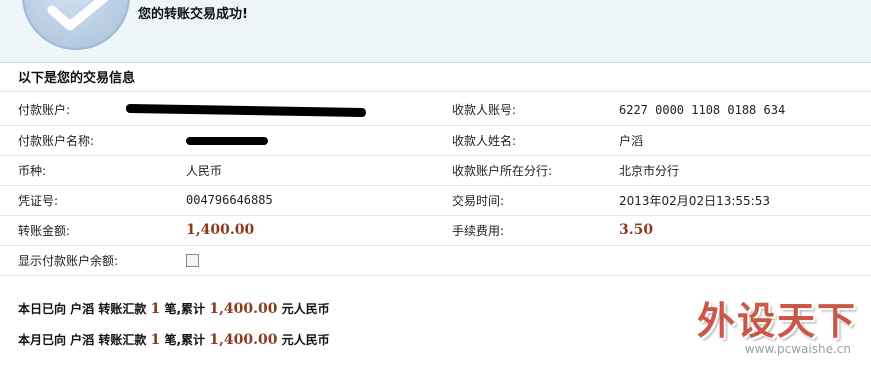 The height and width of the screenshot is (382, 871). What do you see at coordinates (517, 200) in the screenshot?
I see `transaction-time-label: 交易时间:` at bounding box center [517, 200].